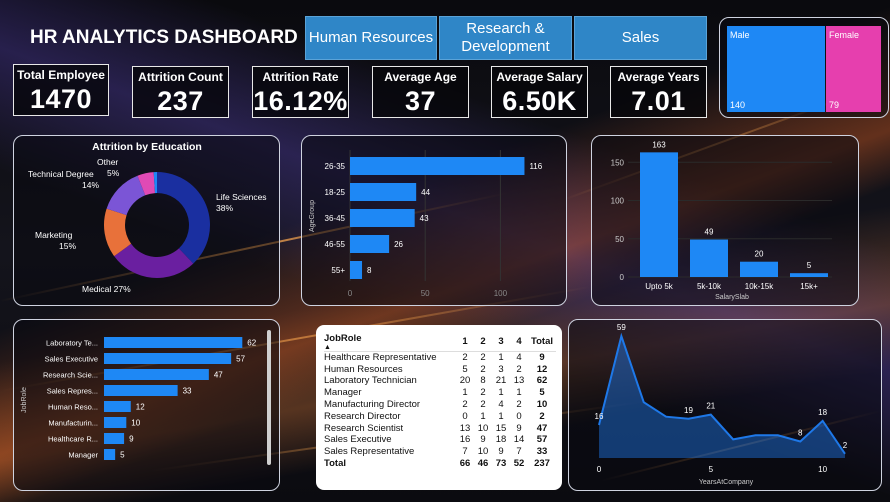 The image size is (890, 502). Describe the element at coordinates (501, 440) in the screenshot. I see `matrix-cell: 18` at that location.